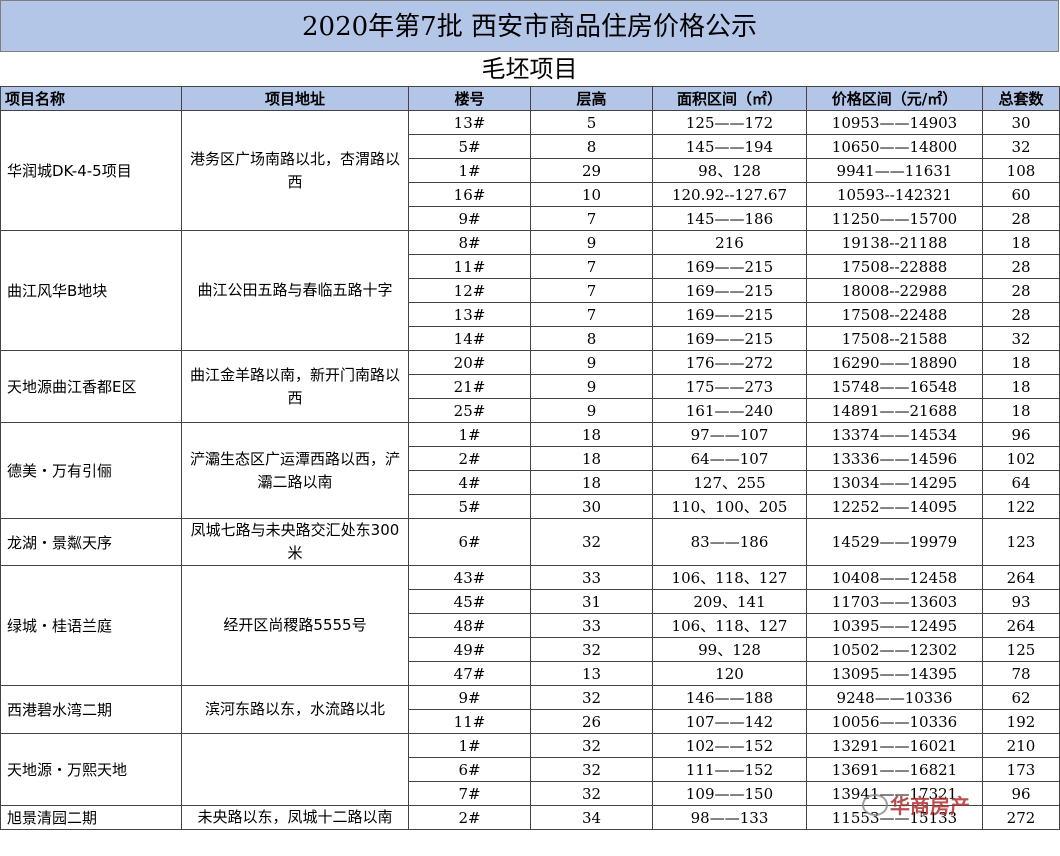  I want to click on building-cell: 21#, so click(469, 386).